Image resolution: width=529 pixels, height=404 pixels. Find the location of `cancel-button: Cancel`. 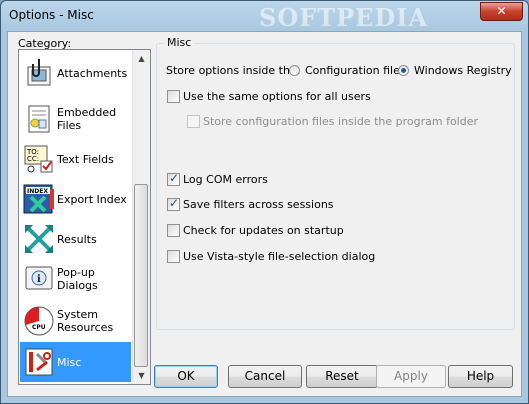

cancel-button: Cancel is located at coordinates (265, 376).